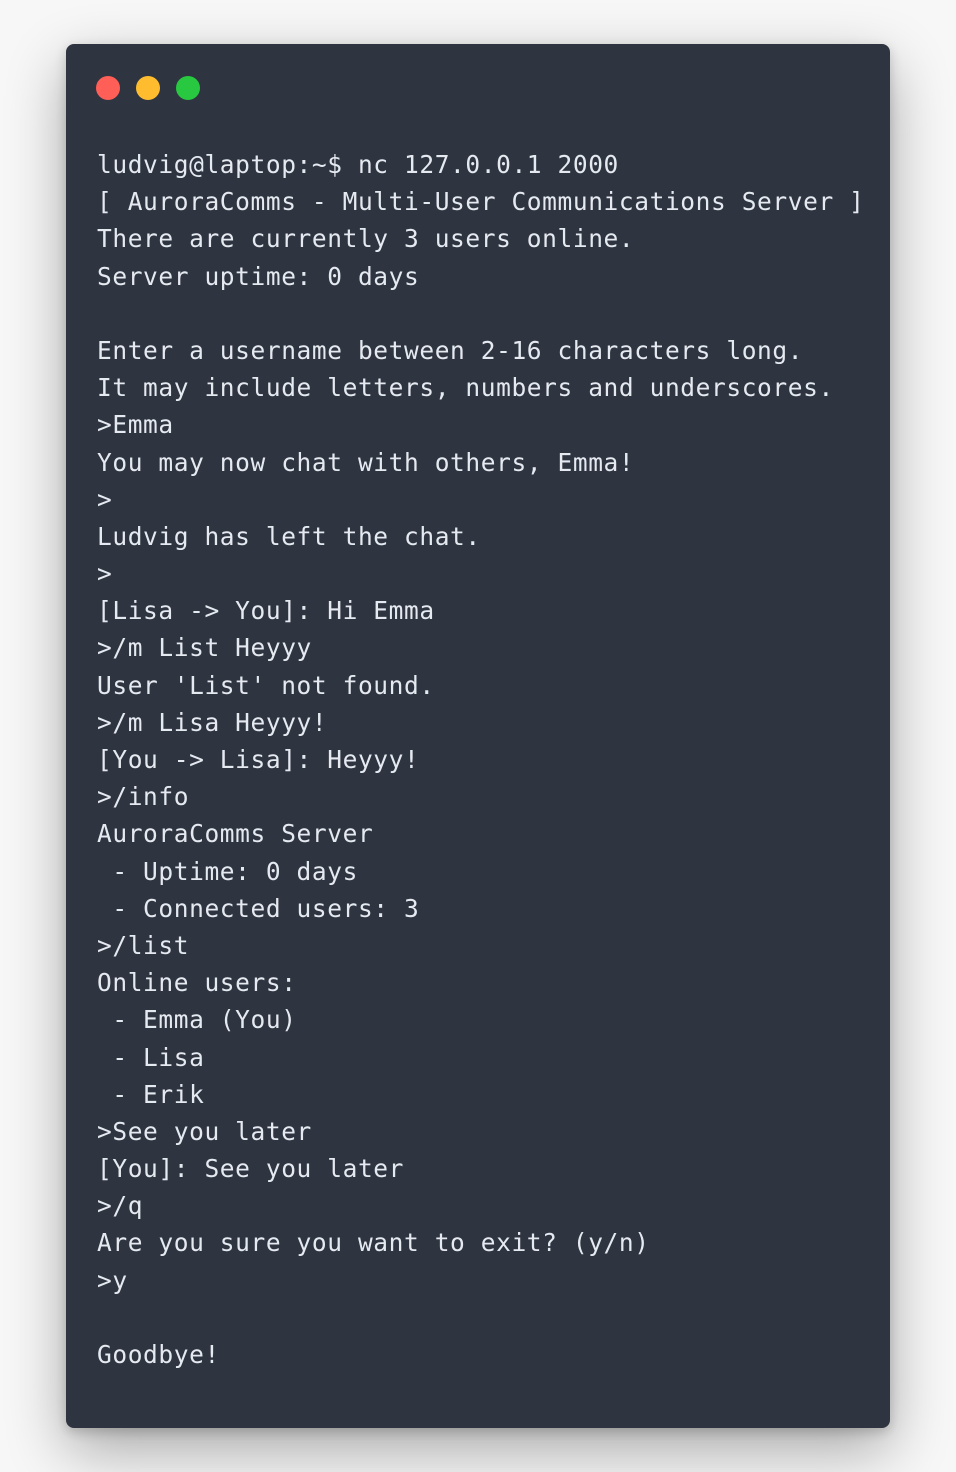  Describe the element at coordinates (197, 983) in the screenshot. I see `terminal-line: Online users:` at that location.